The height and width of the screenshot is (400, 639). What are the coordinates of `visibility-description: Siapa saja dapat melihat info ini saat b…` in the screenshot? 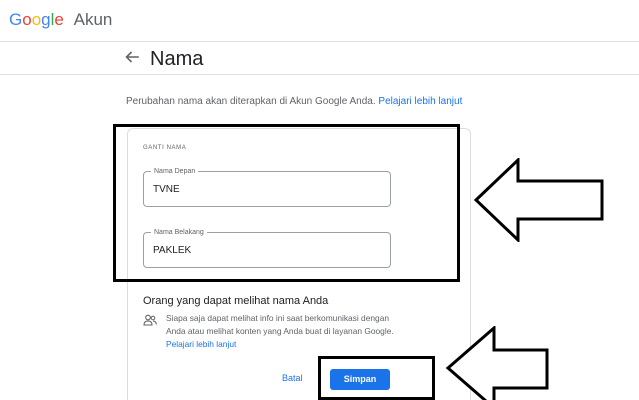 It's located at (280, 324).